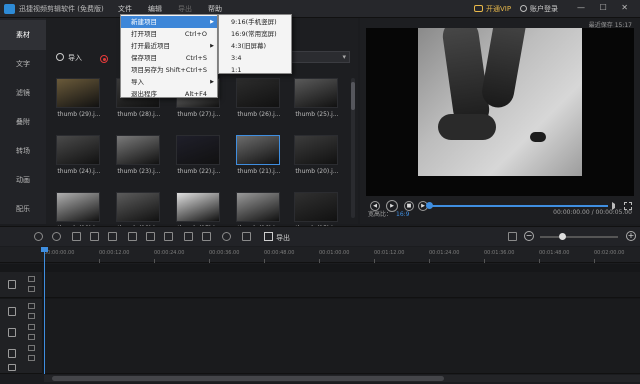  I want to click on playhead, so click(44, 310).